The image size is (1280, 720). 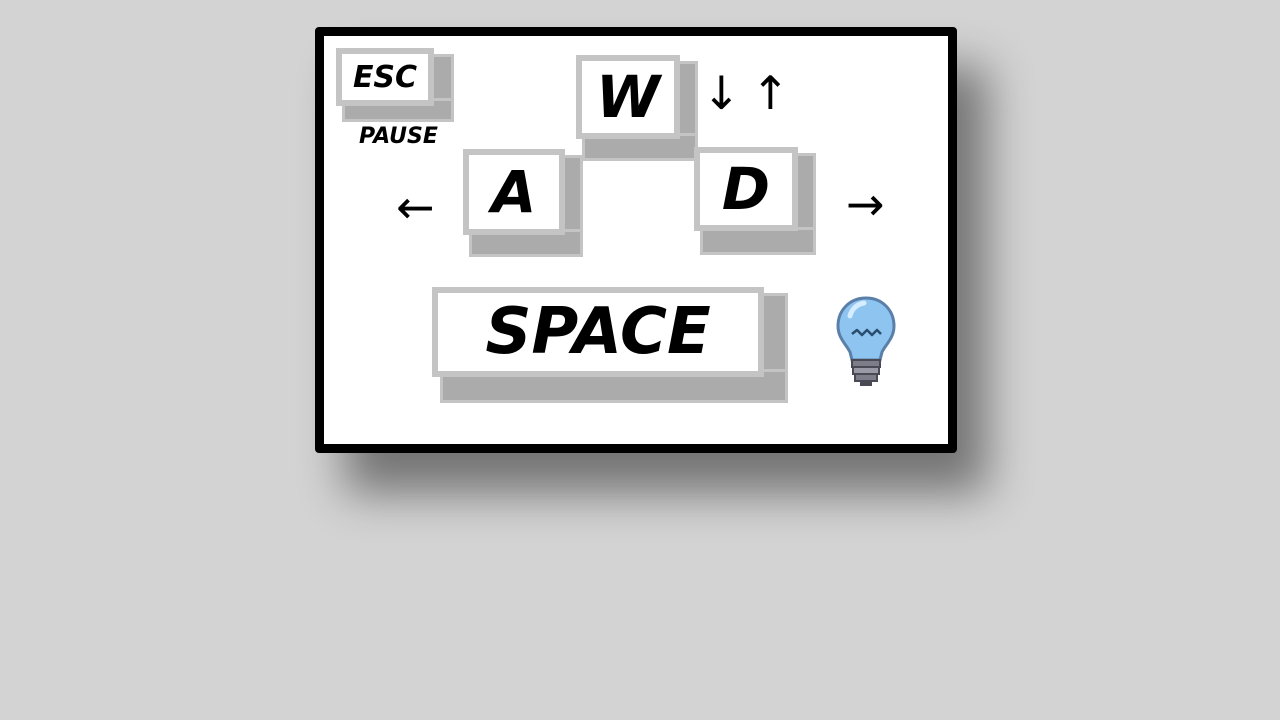 I want to click on d-key-label: D, so click(x=746, y=189).